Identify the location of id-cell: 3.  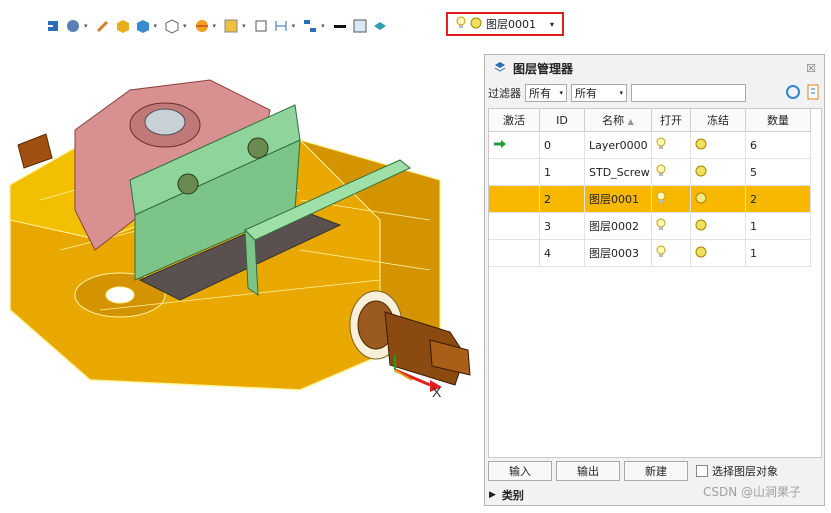
(562, 226).